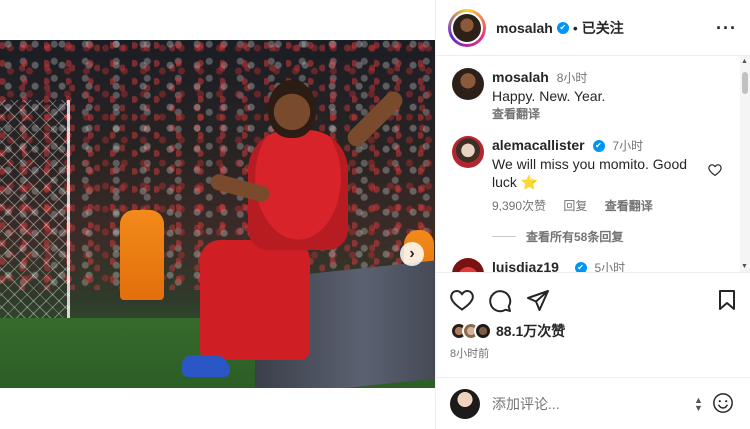 Image resolution: width=750 pixels, height=429 pixels. What do you see at coordinates (744, 61) in the screenshot?
I see `scroll-up-arrow-icon: ▲` at bounding box center [744, 61].